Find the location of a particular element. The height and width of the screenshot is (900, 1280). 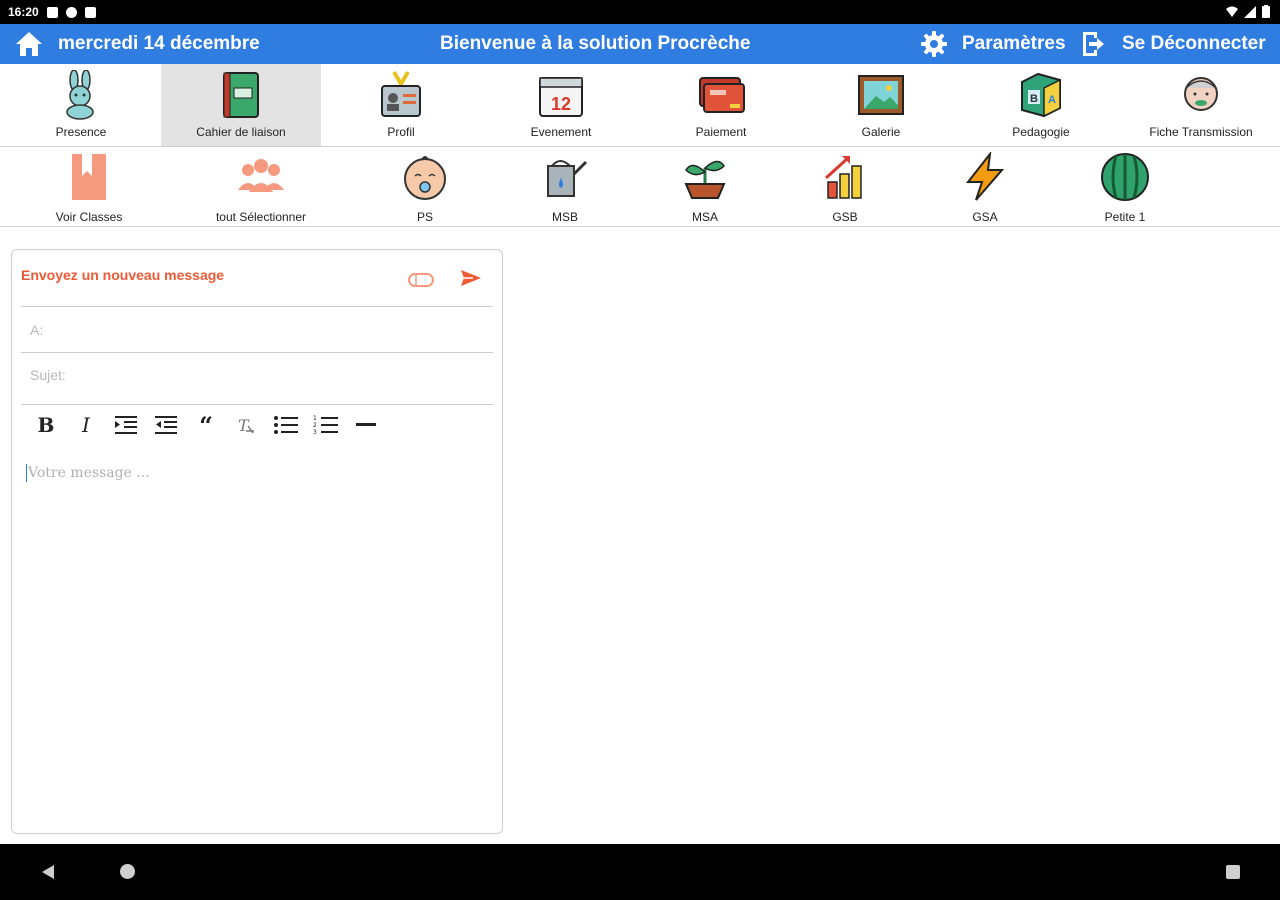

class-item-tout-selectionner: tout Sélectionner is located at coordinates (261, 187).